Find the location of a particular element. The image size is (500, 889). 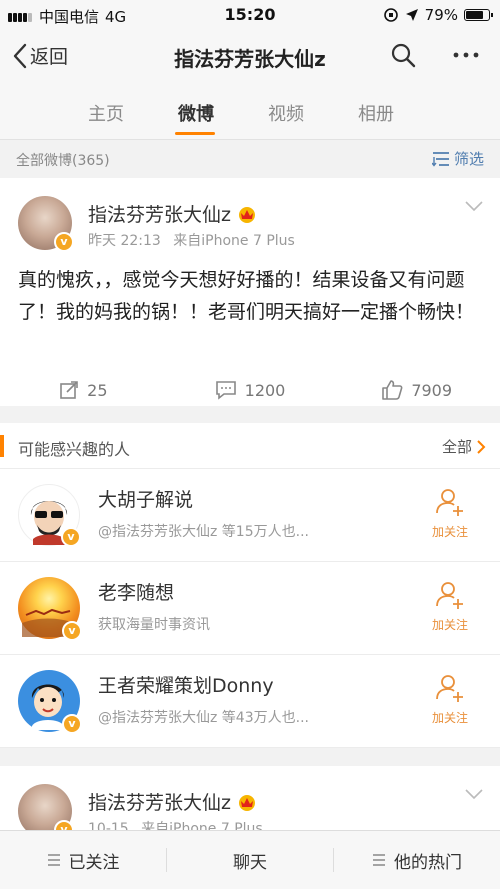

person-name: 大胡子解说 is located at coordinates (146, 500).